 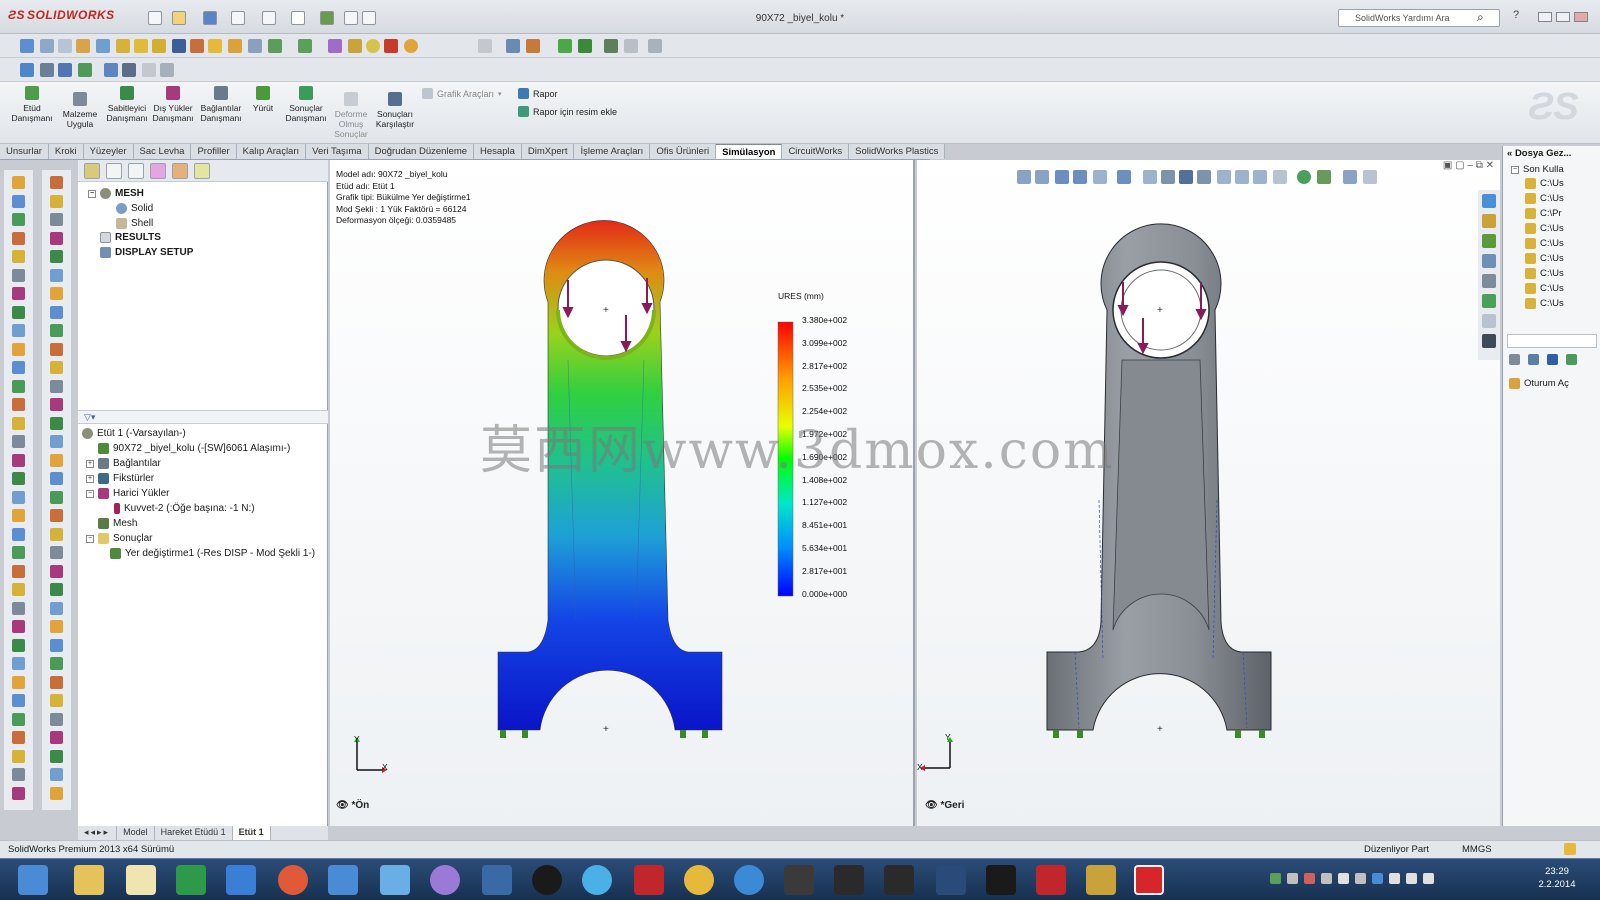 I want to click on help-icon: ?, so click(x=1516, y=15).